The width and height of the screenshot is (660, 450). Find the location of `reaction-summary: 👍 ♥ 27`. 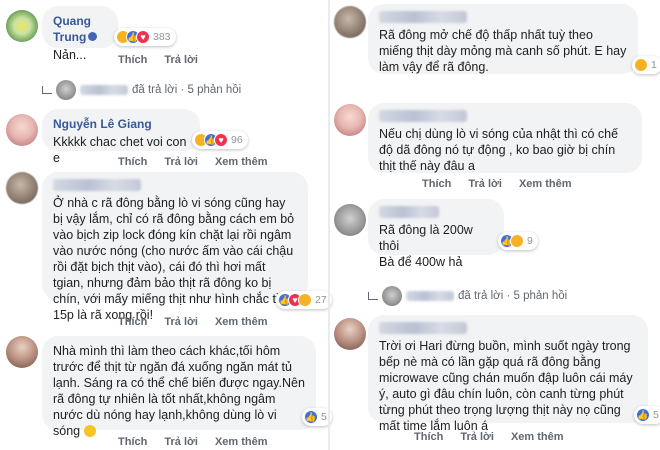

reaction-summary: 👍 ♥ 27 is located at coordinates (304, 300).